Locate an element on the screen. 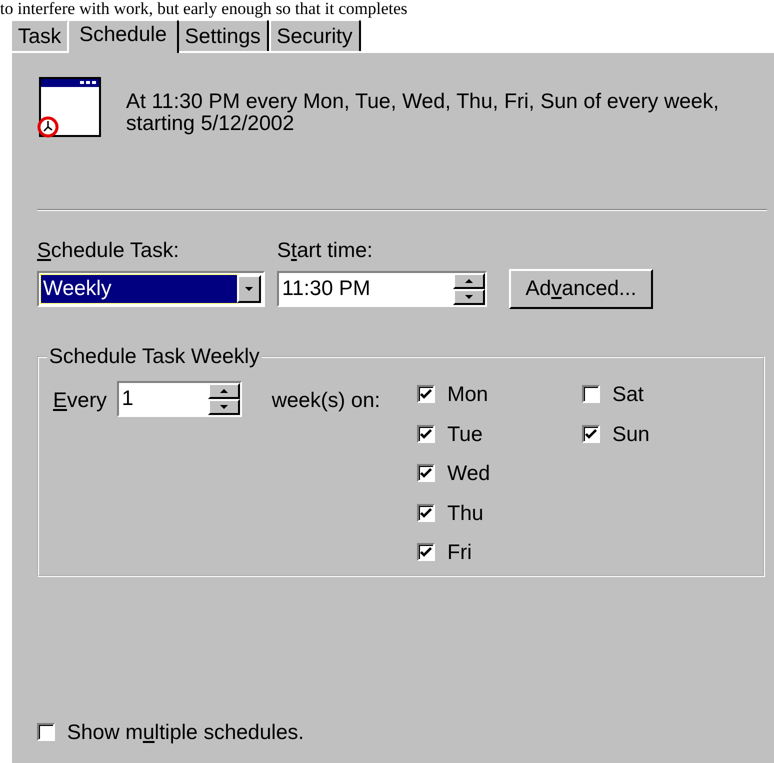 This screenshot has width=774, height=763. day-label: Fri is located at coordinates (459, 553).